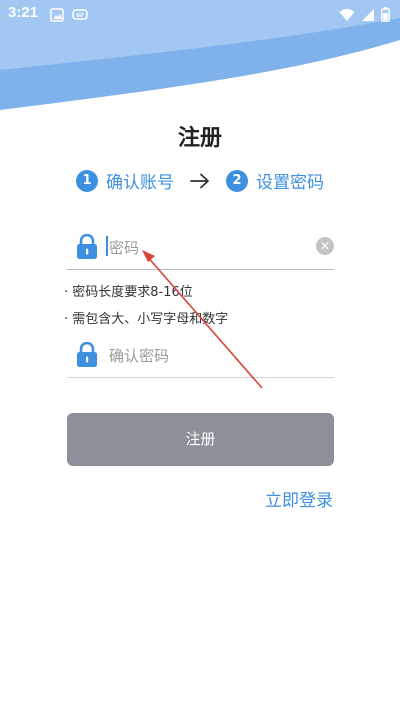 The height and width of the screenshot is (710, 400). I want to click on battery-icon, so click(385, 16).